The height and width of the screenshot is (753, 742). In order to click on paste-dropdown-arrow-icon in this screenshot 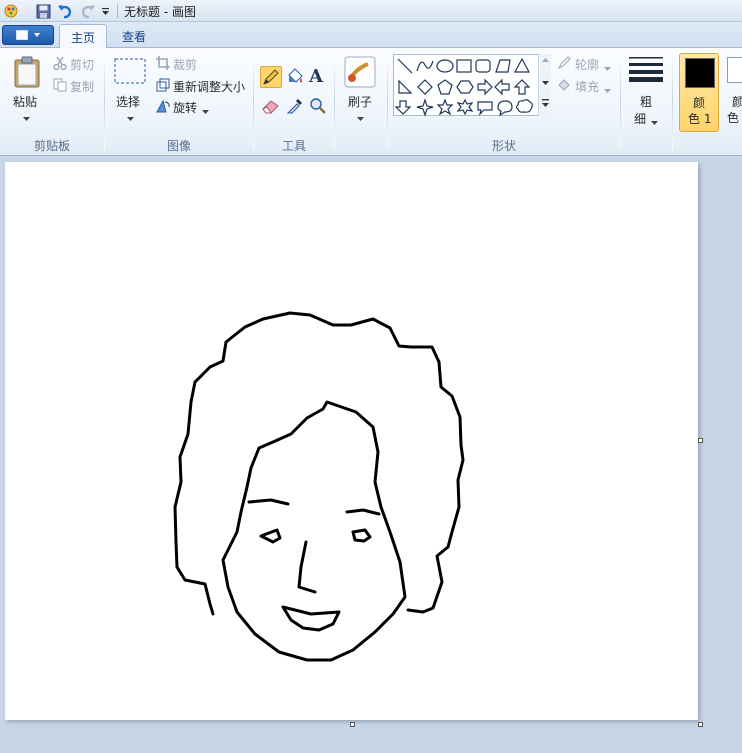, I will do `click(26, 118)`.